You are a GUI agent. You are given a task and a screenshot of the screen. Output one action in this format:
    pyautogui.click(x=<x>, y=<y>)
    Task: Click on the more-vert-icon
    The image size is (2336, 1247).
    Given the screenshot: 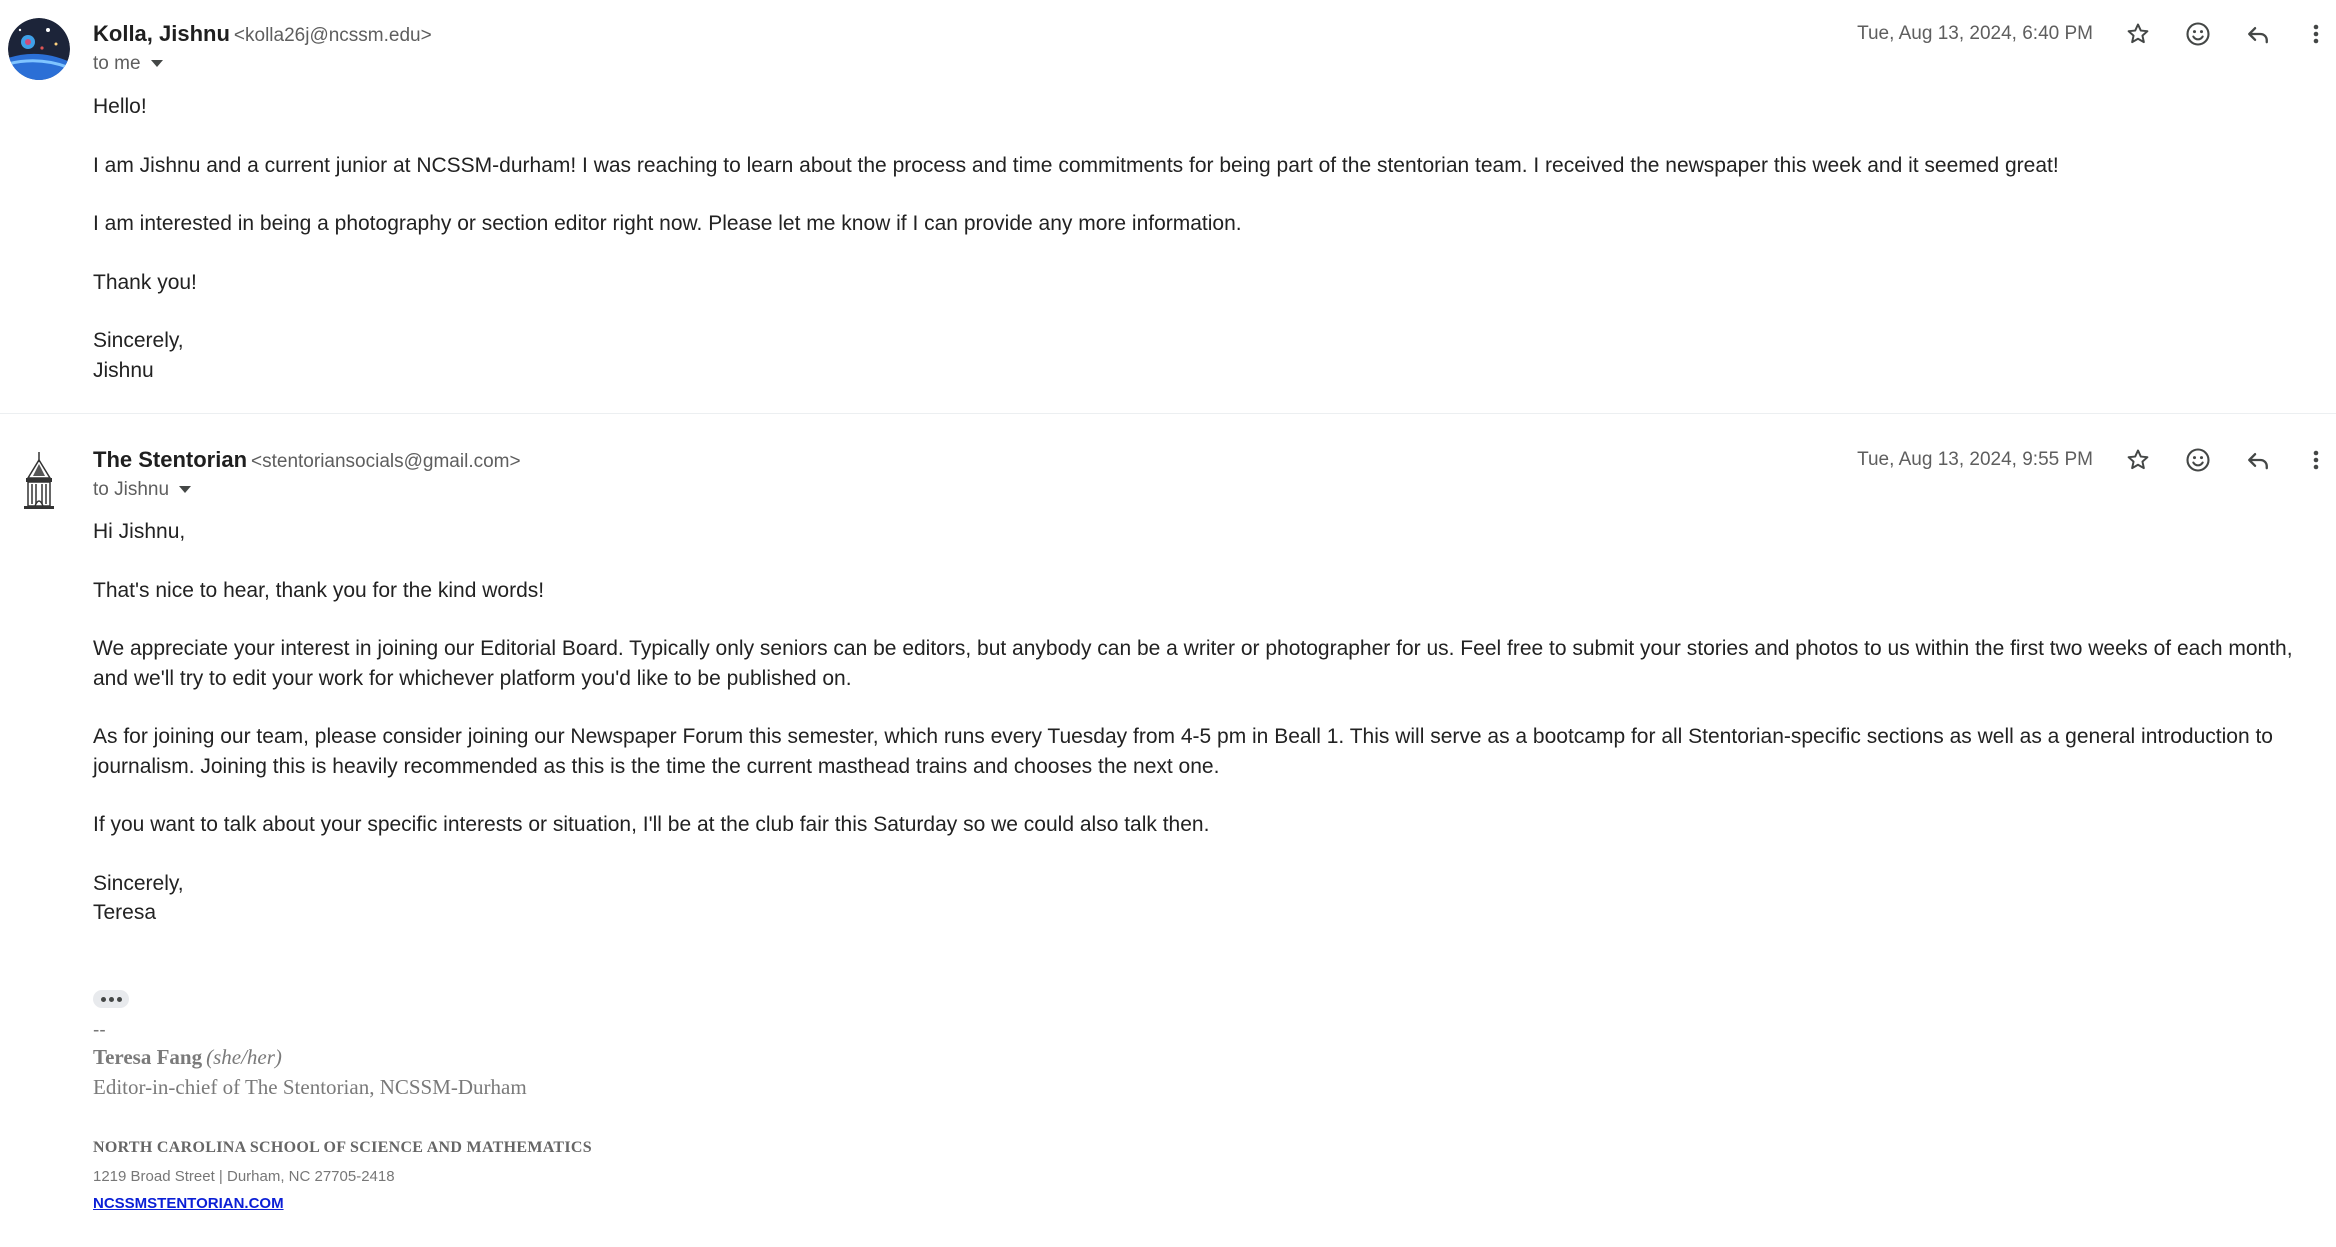 What is the action you would take?
    pyautogui.click(x=2316, y=460)
    